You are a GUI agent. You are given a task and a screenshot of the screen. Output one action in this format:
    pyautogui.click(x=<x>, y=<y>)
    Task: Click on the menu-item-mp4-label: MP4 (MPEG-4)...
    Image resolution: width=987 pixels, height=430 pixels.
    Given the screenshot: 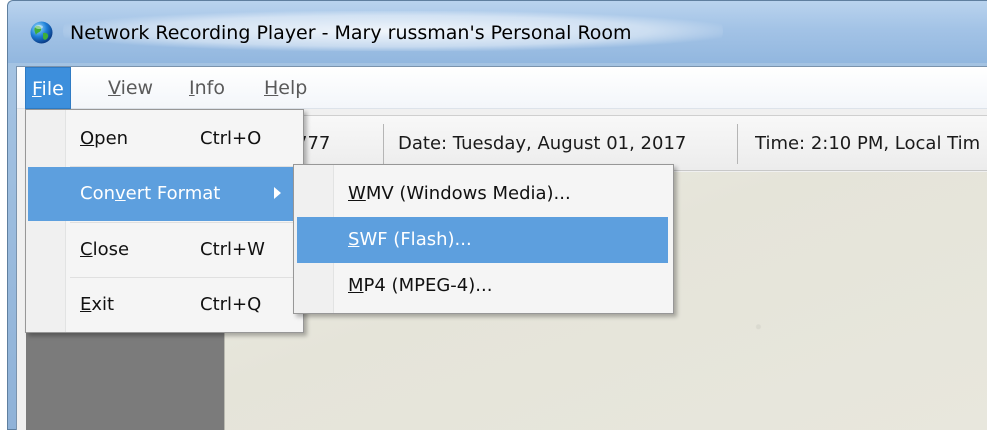 What is the action you would take?
    pyautogui.click(x=420, y=285)
    